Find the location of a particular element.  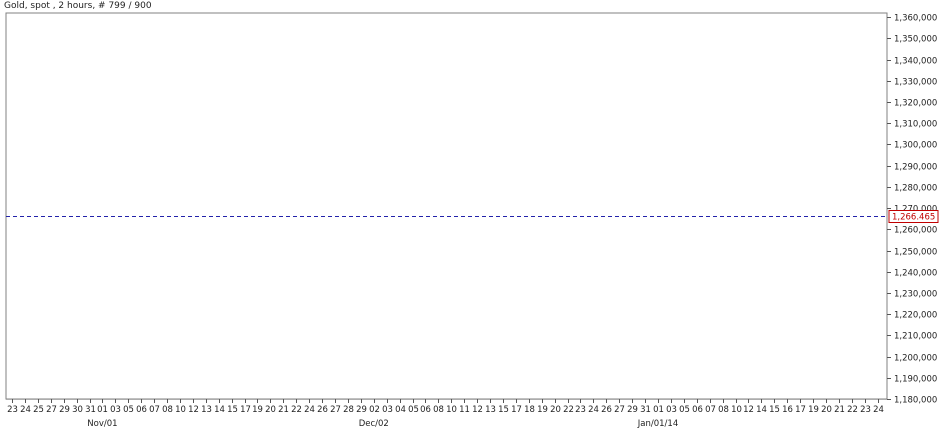

y-tick-label: 1,210,000 is located at coordinates (915, 337).